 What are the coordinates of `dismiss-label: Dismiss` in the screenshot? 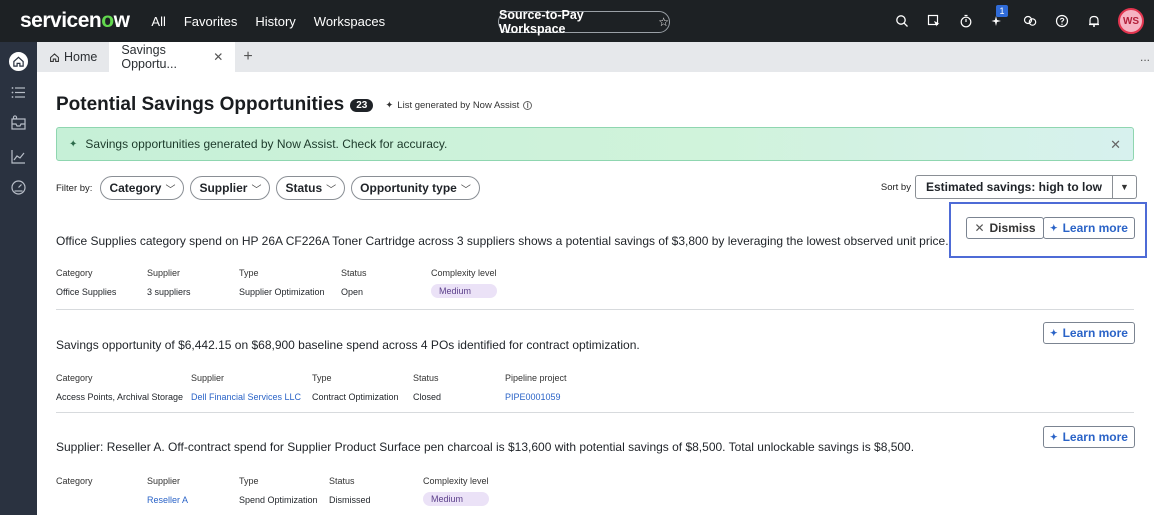 It's located at (1012, 228).